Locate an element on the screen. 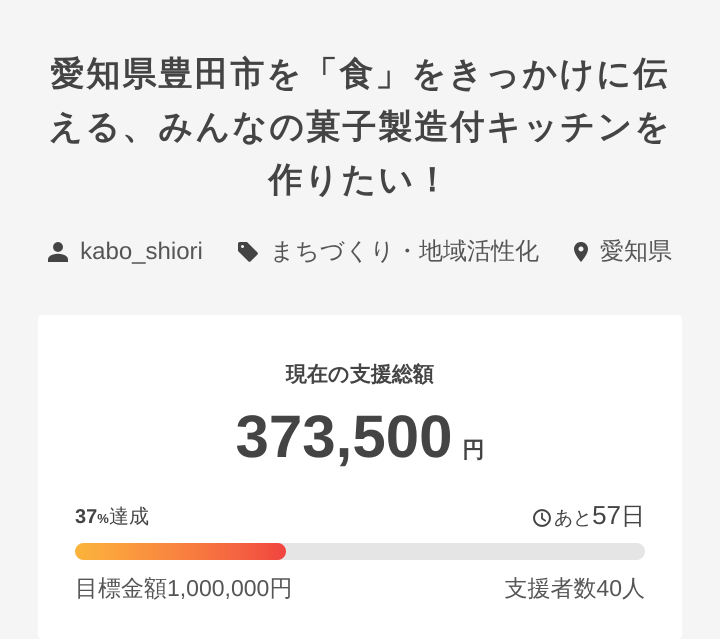 The height and width of the screenshot is (639, 720). author-name: kabo_shiori is located at coordinates (141, 252).